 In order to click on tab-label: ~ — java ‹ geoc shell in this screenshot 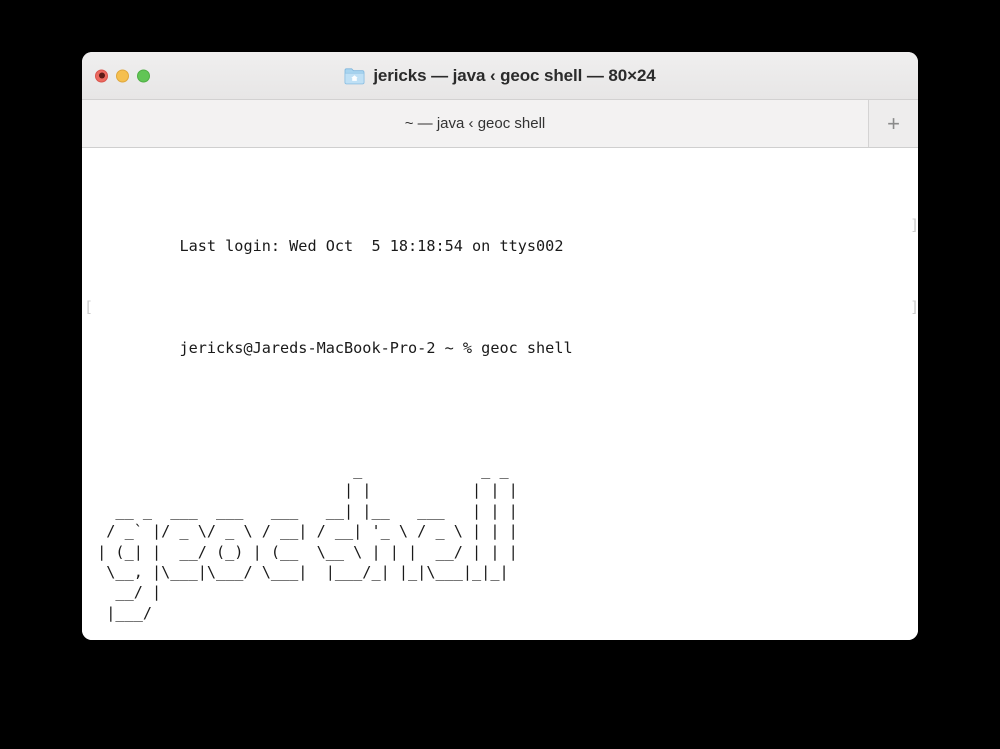, I will do `click(475, 123)`.